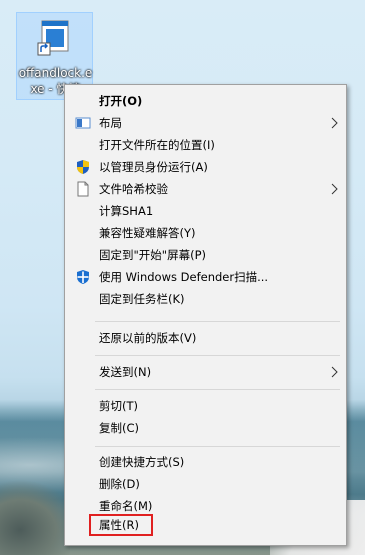 The height and width of the screenshot is (555, 365). Describe the element at coordinates (83, 189) in the screenshot. I see `file-icon` at that location.